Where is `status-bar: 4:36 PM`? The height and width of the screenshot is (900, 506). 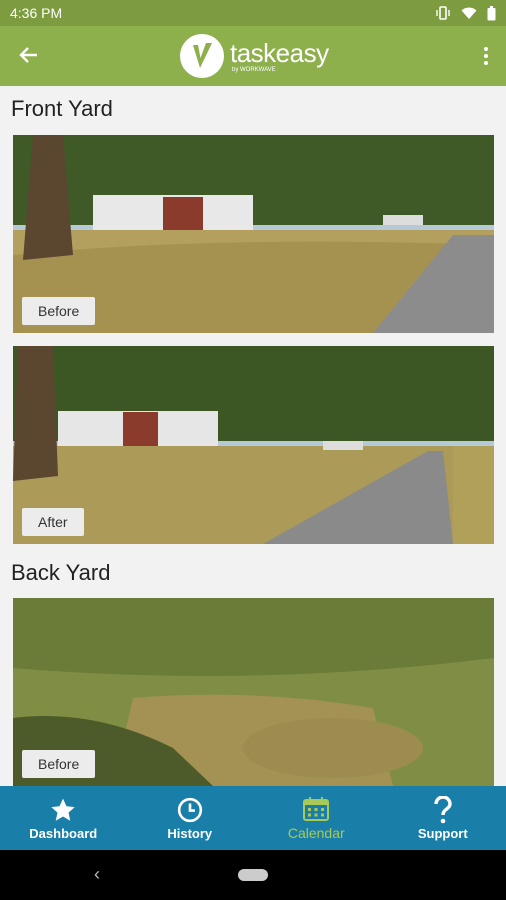 status-bar: 4:36 PM is located at coordinates (253, 13).